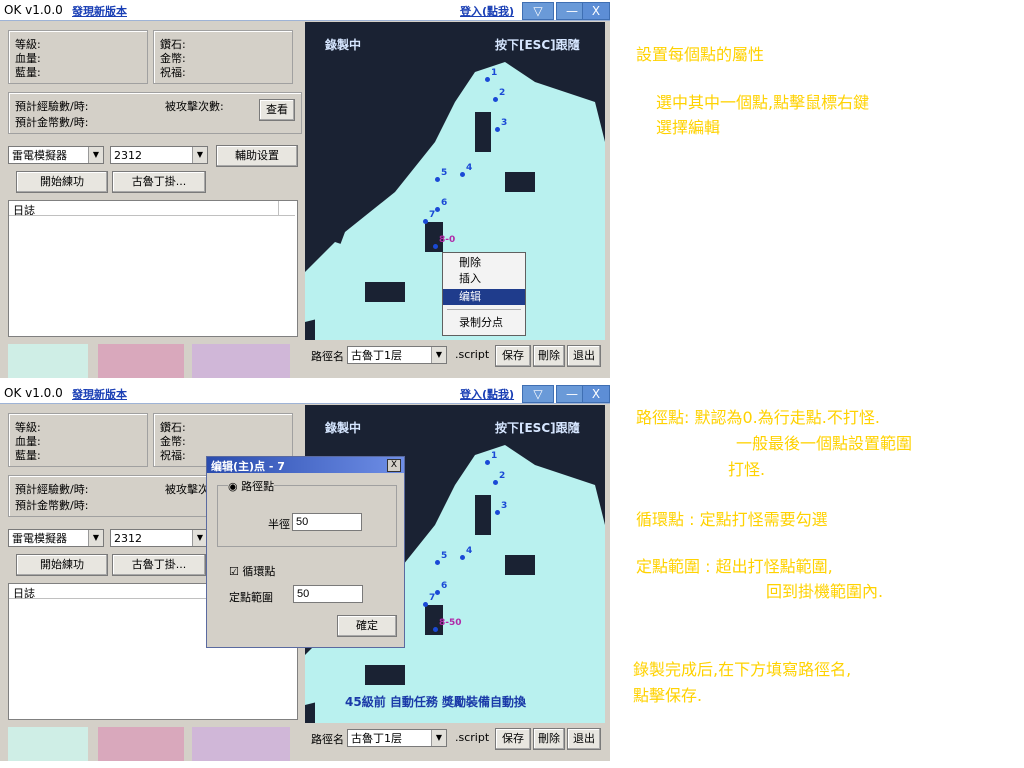  I want to click on radio-icon: ◉, so click(233, 486).